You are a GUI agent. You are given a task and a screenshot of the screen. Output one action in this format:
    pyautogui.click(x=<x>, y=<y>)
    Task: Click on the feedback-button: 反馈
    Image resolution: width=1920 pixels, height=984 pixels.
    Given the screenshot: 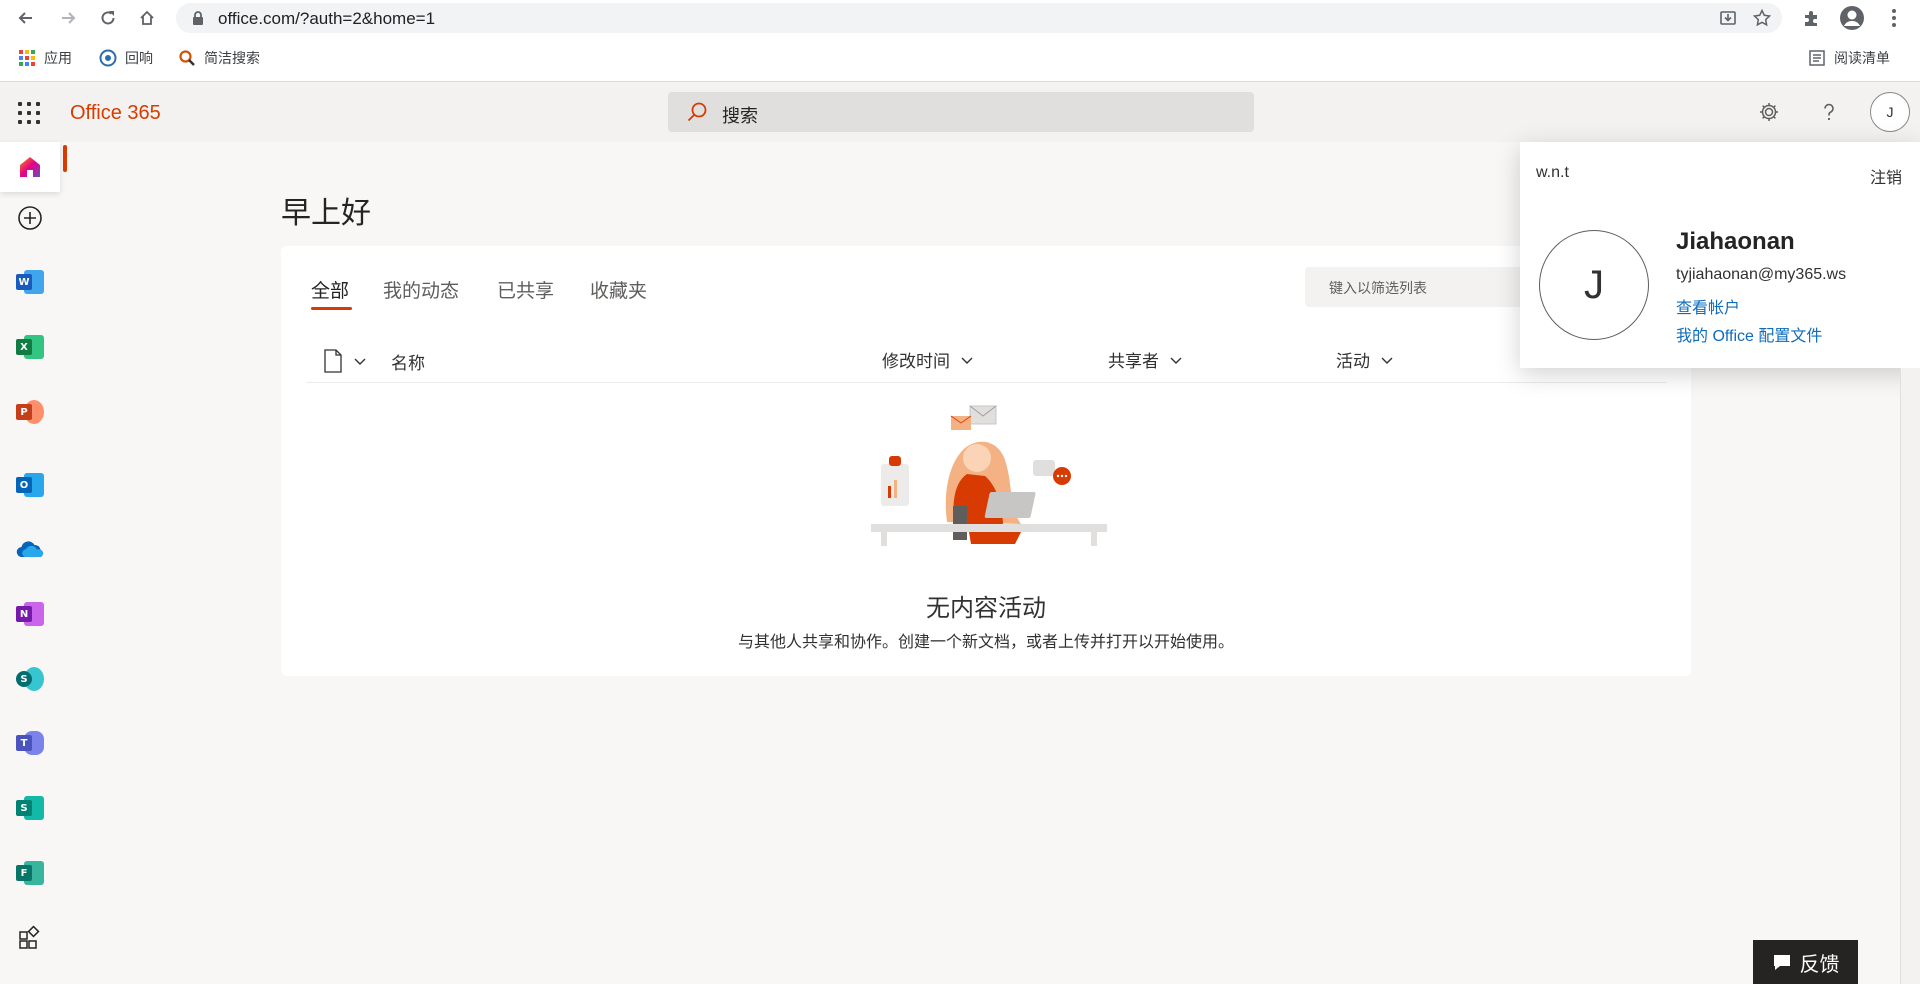 What is the action you would take?
    pyautogui.click(x=1805, y=962)
    